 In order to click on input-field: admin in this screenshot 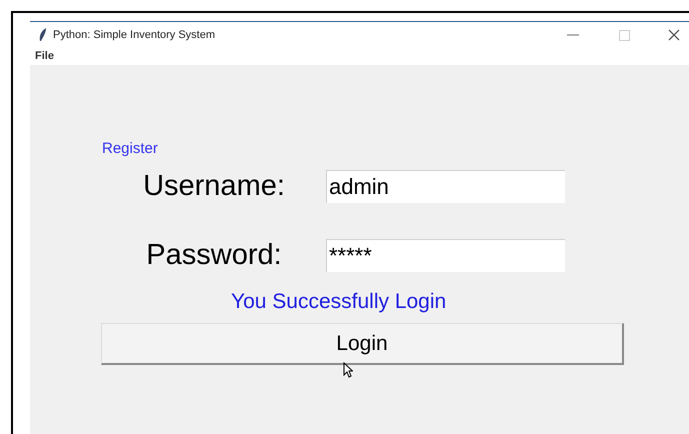, I will do `click(445, 186)`.